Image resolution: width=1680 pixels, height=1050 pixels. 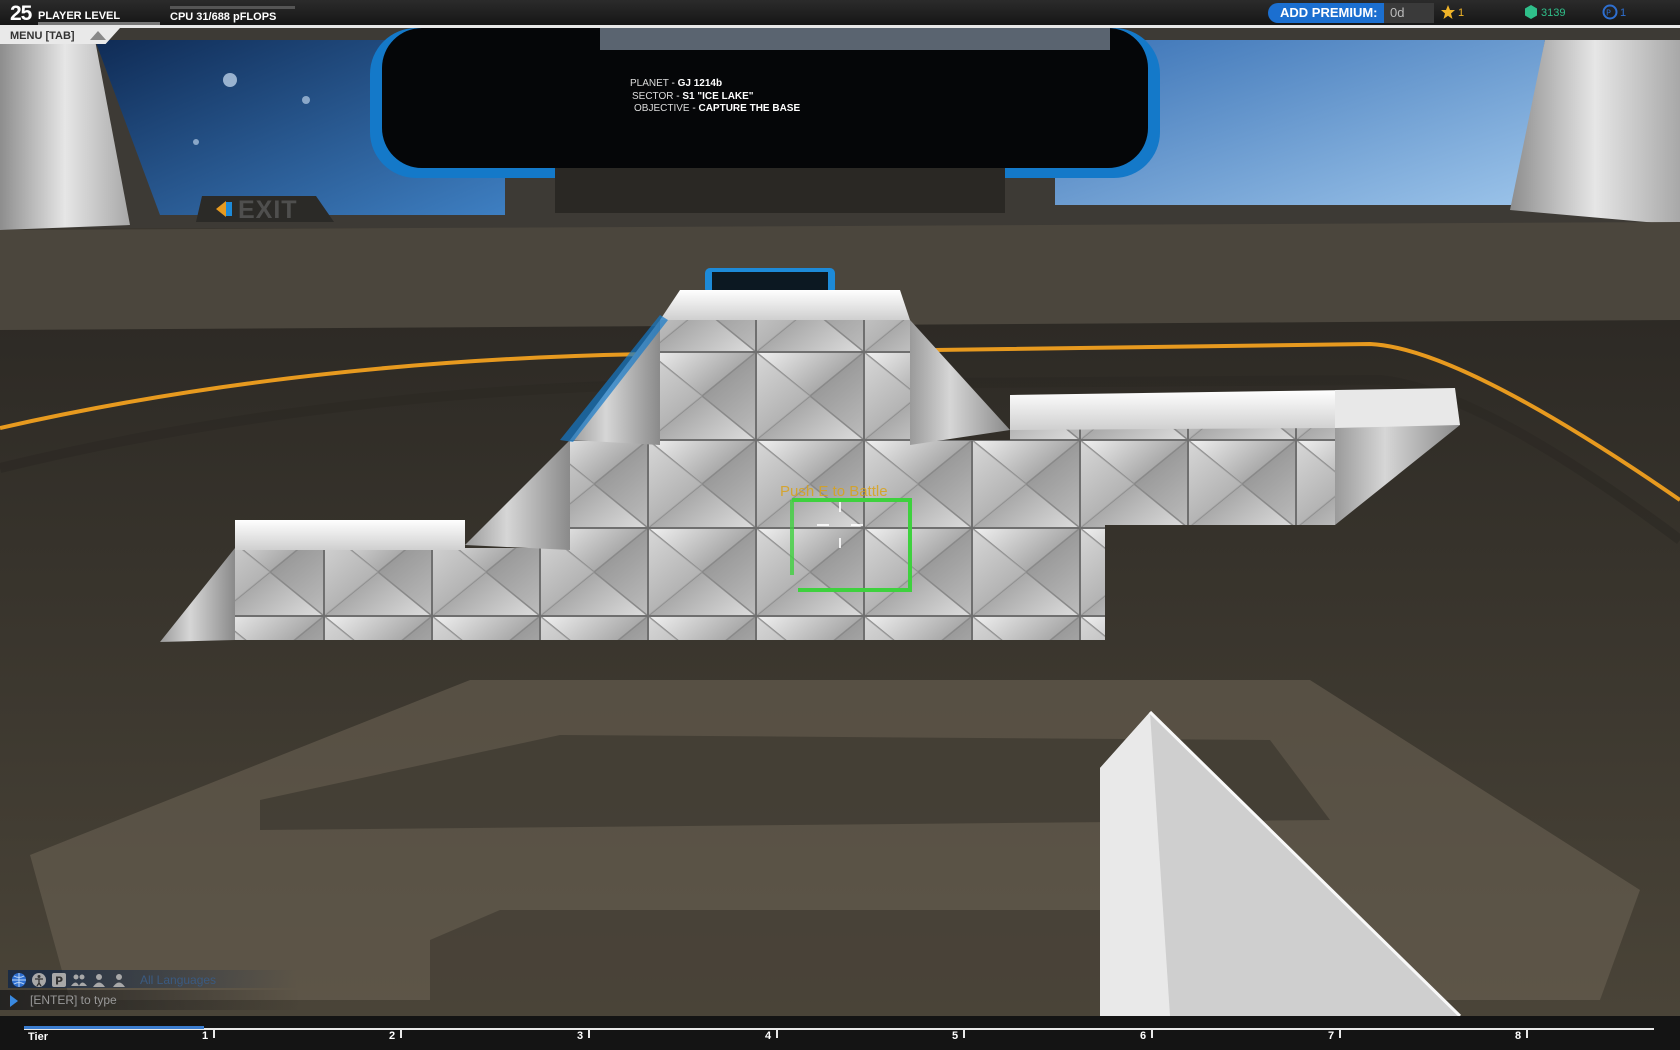 What do you see at coordinates (1143, 1036) in the screenshot?
I see `tier-number: 6` at bounding box center [1143, 1036].